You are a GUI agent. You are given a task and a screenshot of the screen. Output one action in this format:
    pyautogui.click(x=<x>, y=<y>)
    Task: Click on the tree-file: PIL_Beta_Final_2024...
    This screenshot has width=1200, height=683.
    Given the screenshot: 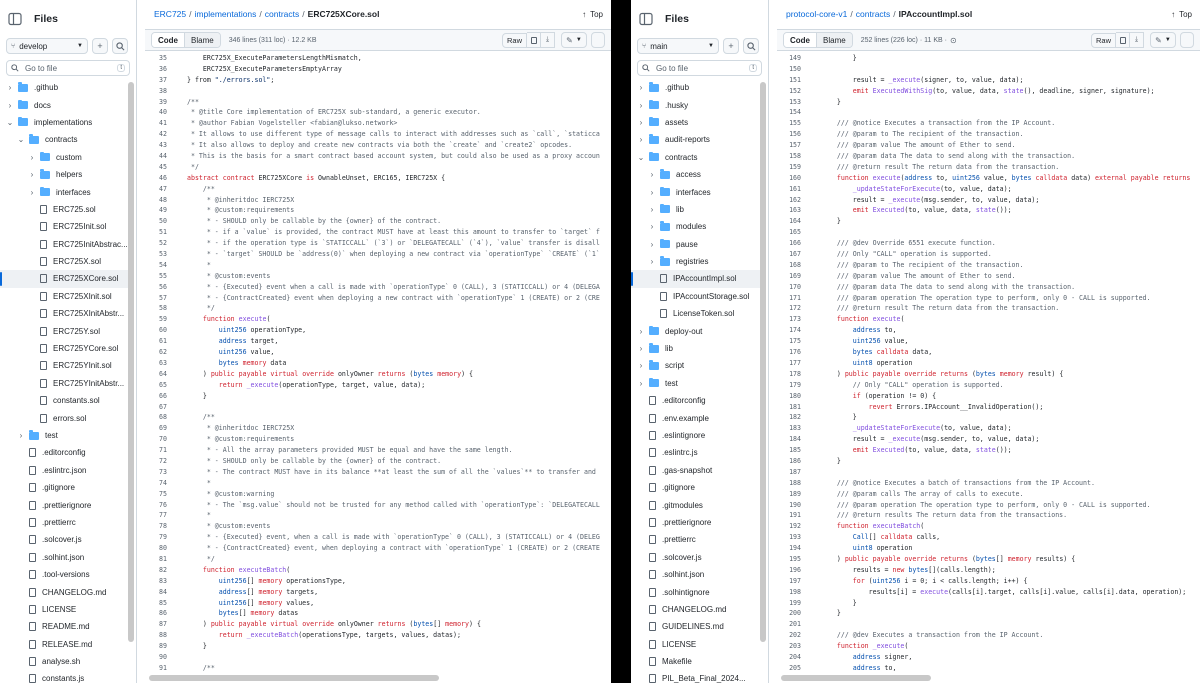 What is the action you would take?
    pyautogui.click(x=695, y=676)
    